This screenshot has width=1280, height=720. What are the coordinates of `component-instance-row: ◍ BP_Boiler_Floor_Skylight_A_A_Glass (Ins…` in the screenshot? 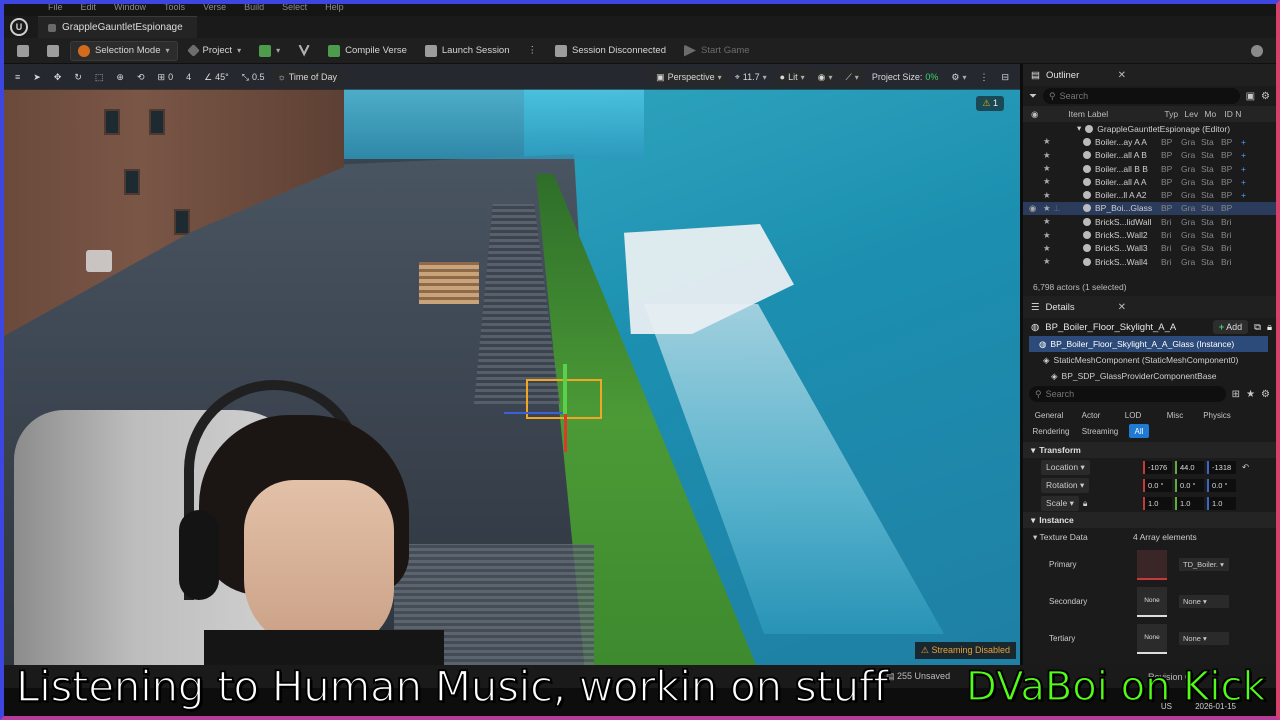 It's located at (1148, 344).